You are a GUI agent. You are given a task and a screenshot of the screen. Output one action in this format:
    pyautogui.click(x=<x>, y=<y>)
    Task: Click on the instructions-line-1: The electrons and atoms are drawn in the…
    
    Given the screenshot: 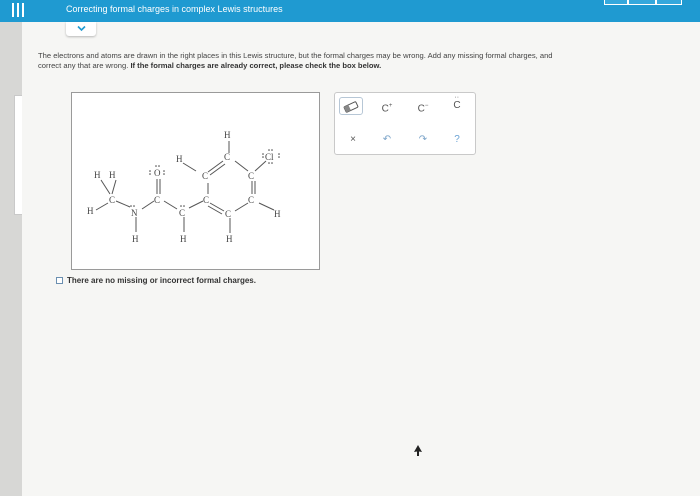 What is the action you would take?
    pyautogui.click(x=295, y=55)
    